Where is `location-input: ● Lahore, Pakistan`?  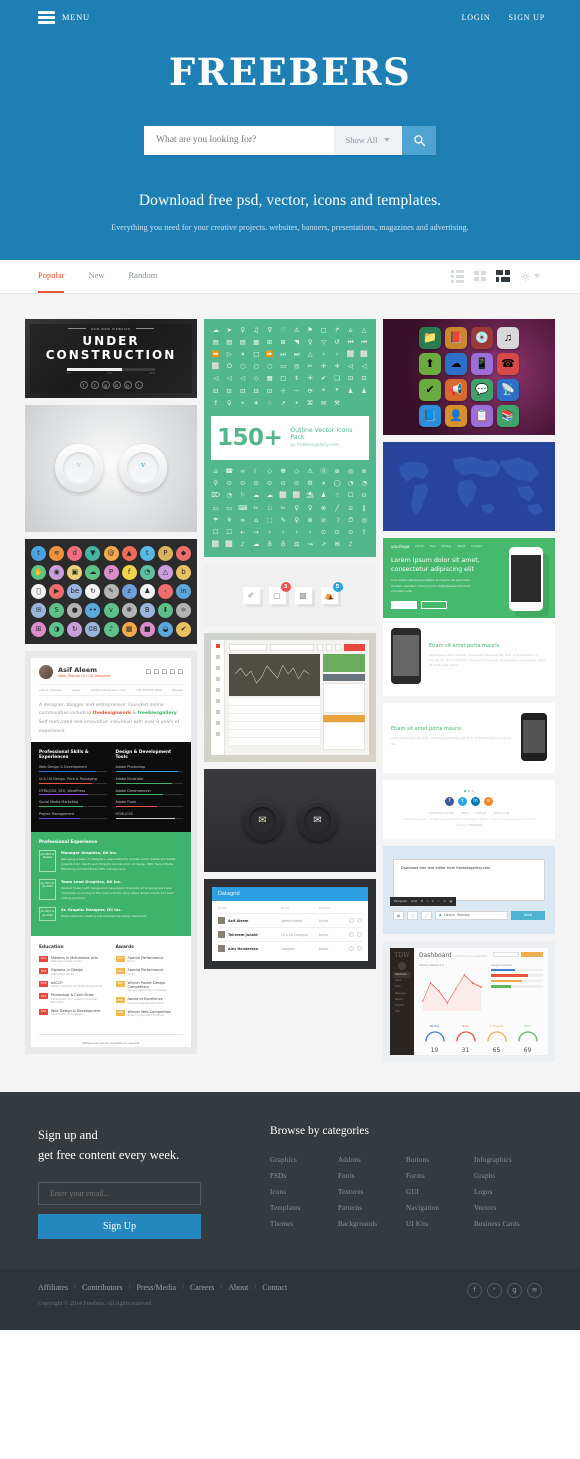 location-input: ● Lahore, Pakistan is located at coordinates (471, 915).